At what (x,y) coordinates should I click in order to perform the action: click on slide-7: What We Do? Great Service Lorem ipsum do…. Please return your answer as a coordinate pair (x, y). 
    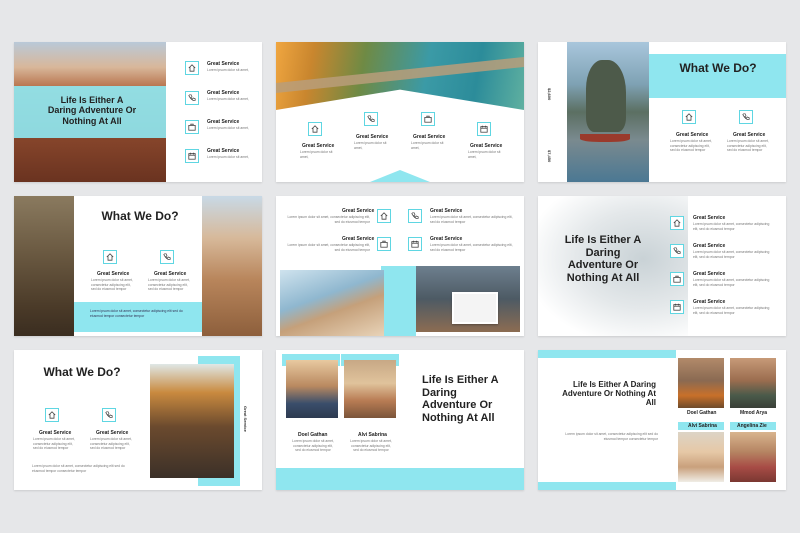
    Looking at the image, I should click on (138, 420).